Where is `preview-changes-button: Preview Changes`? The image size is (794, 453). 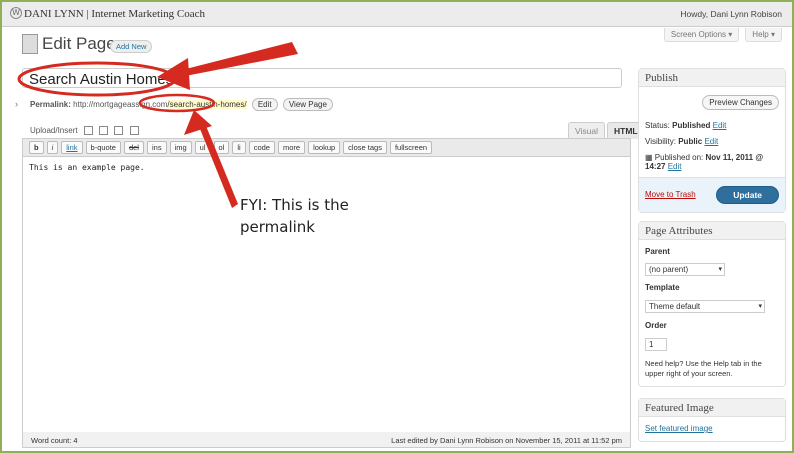
preview-changes-button: Preview Changes is located at coordinates (740, 102).